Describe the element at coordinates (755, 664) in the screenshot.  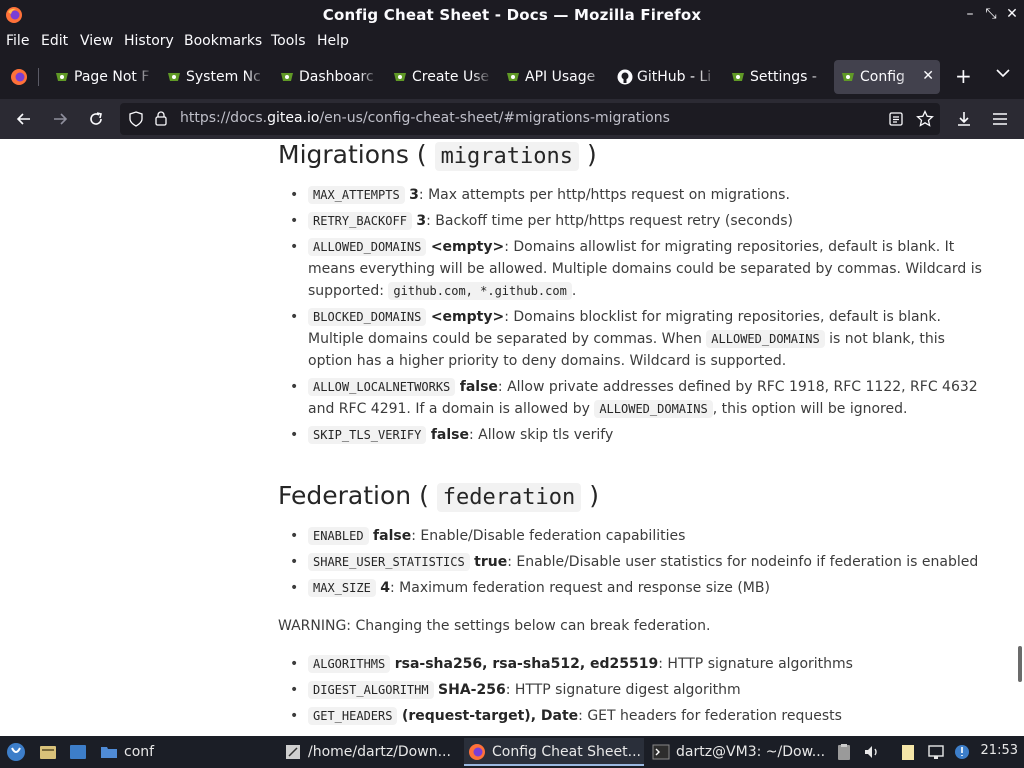
I see `config-description: : HTTP signature algorithms` at that location.